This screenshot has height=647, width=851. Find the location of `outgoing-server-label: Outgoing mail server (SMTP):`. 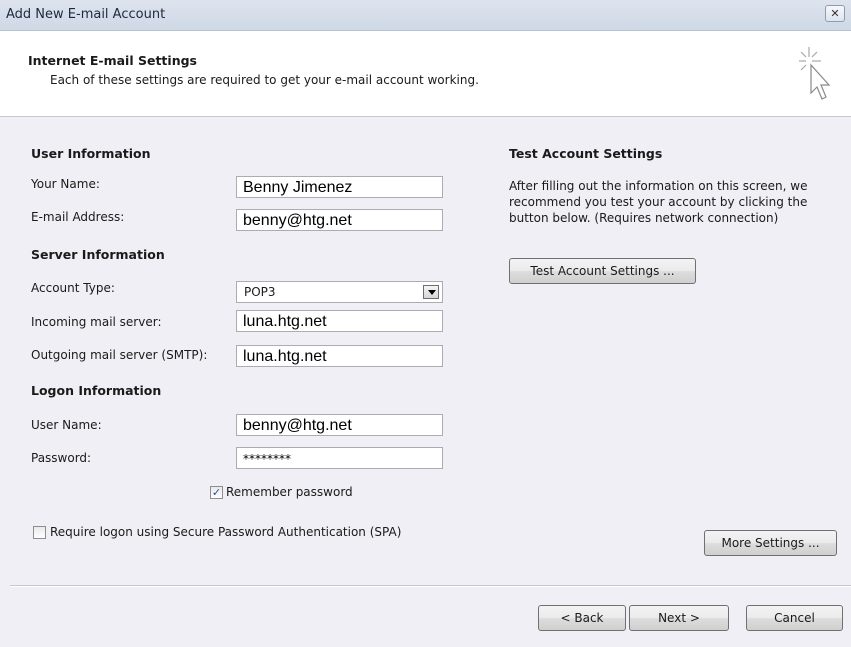

outgoing-server-label: Outgoing mail server (SMTP): is located at coordinates (119, 355).